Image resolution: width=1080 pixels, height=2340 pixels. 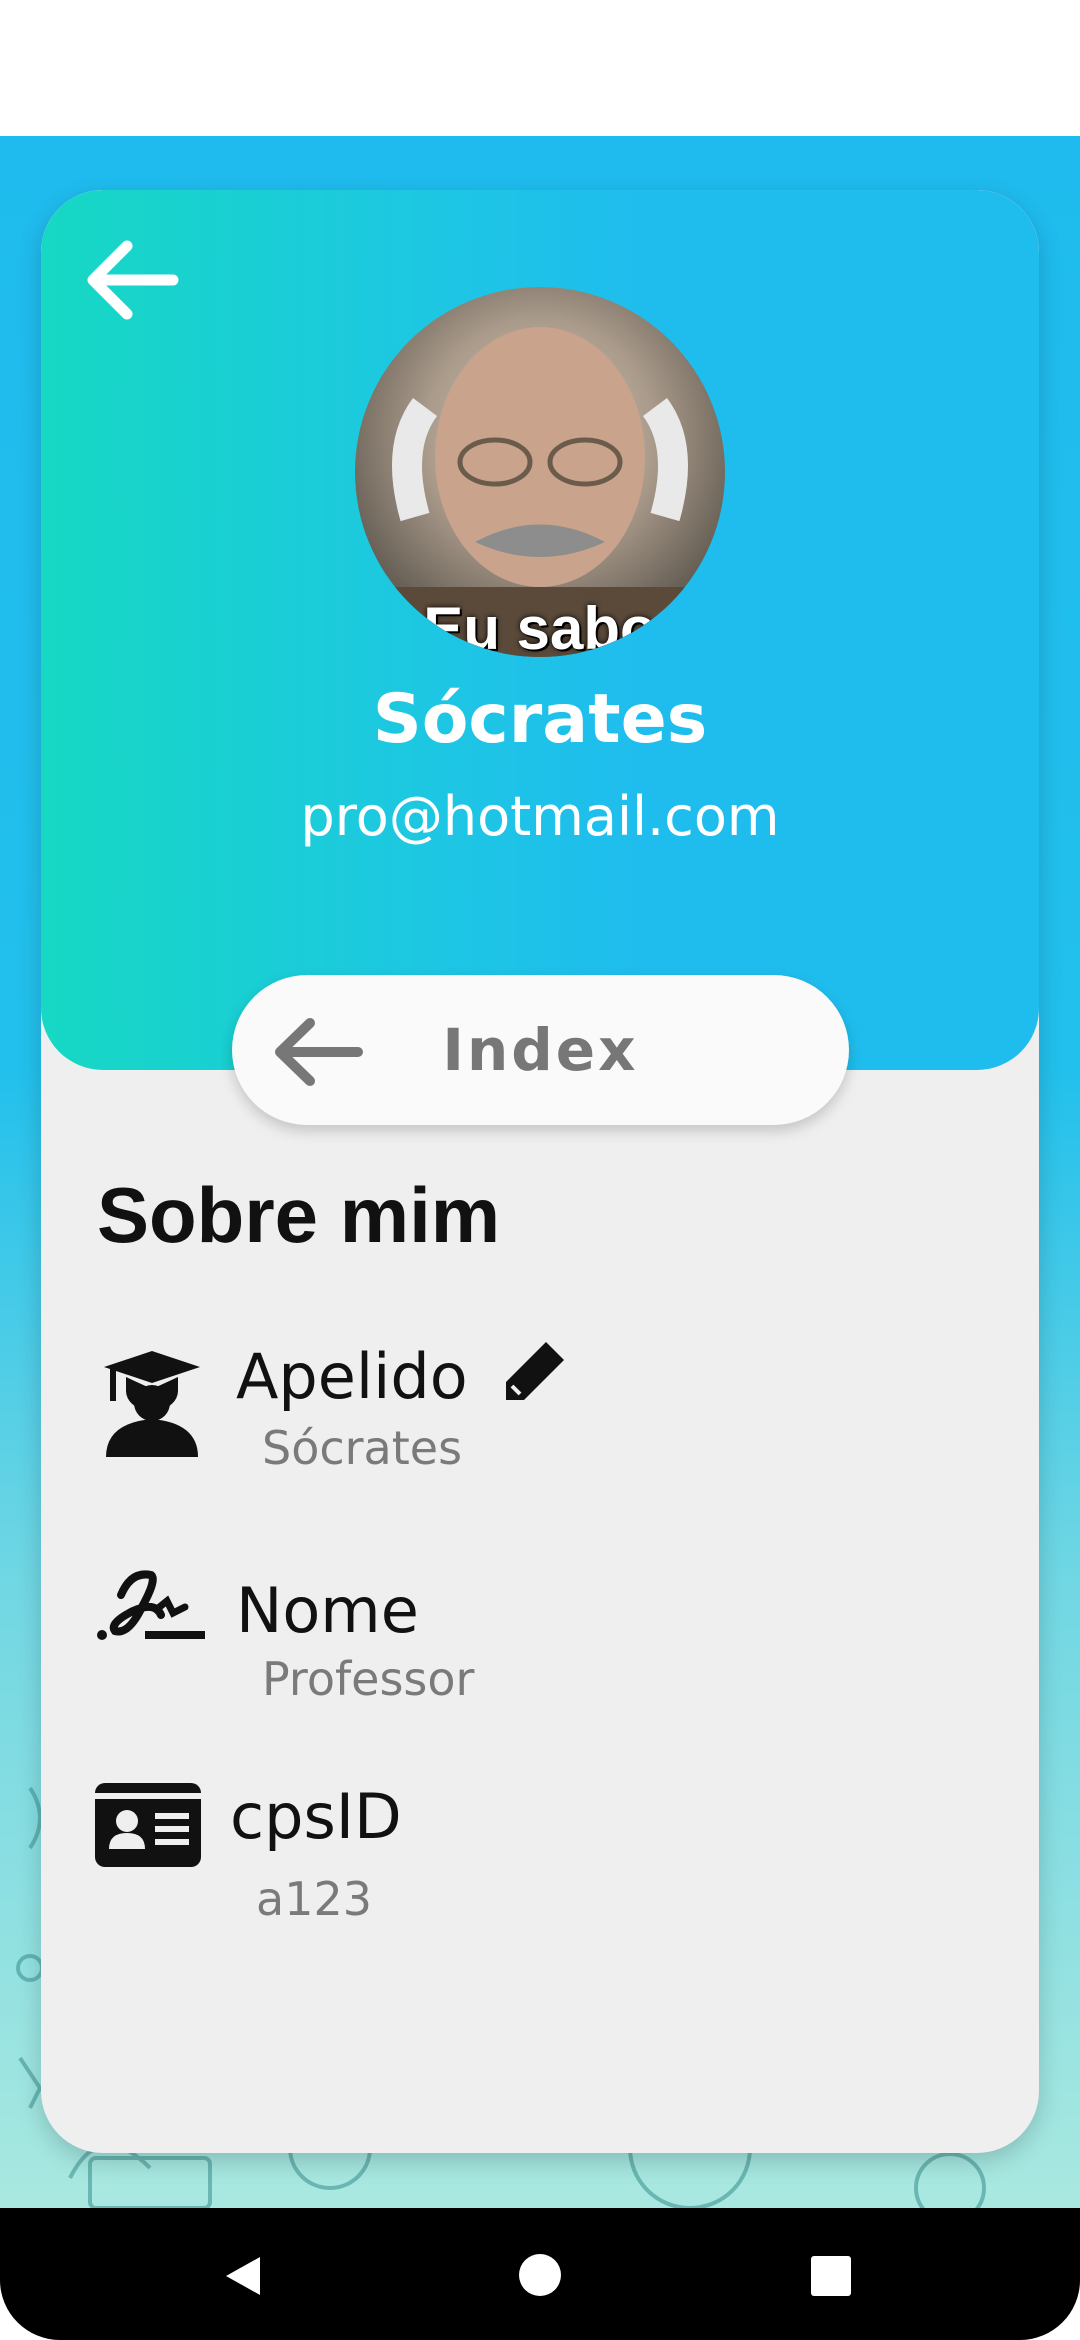 I want to click on signature-icon, so click(x=151, y=1605).